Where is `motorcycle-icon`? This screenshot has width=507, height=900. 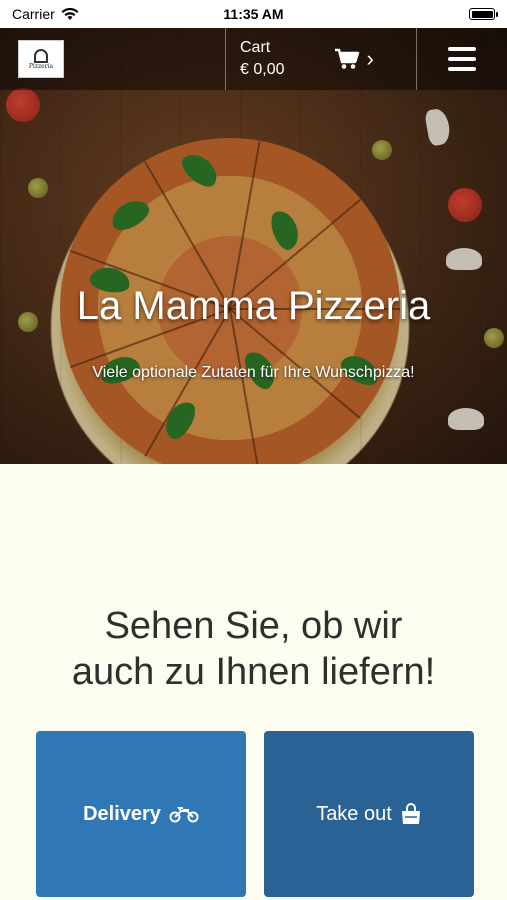 motorcycle-icon is located at coordinates (184, 815).